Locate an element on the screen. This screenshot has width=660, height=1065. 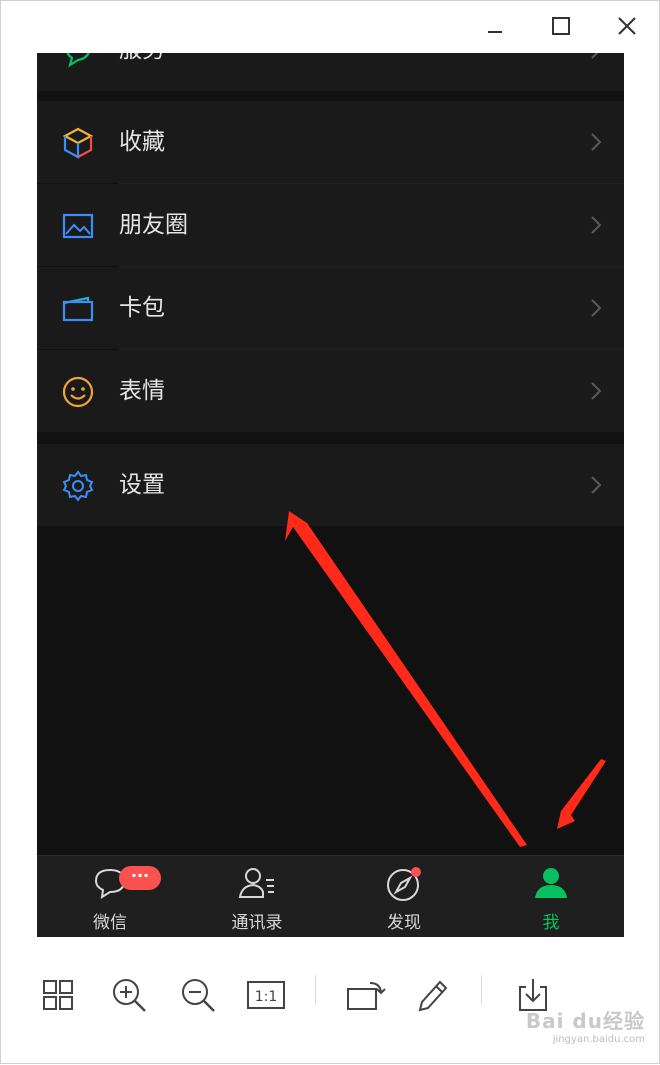
bottom-tab-bar: ··· 微信 通讯录 发现 我 is located at coordinates (330, 896).